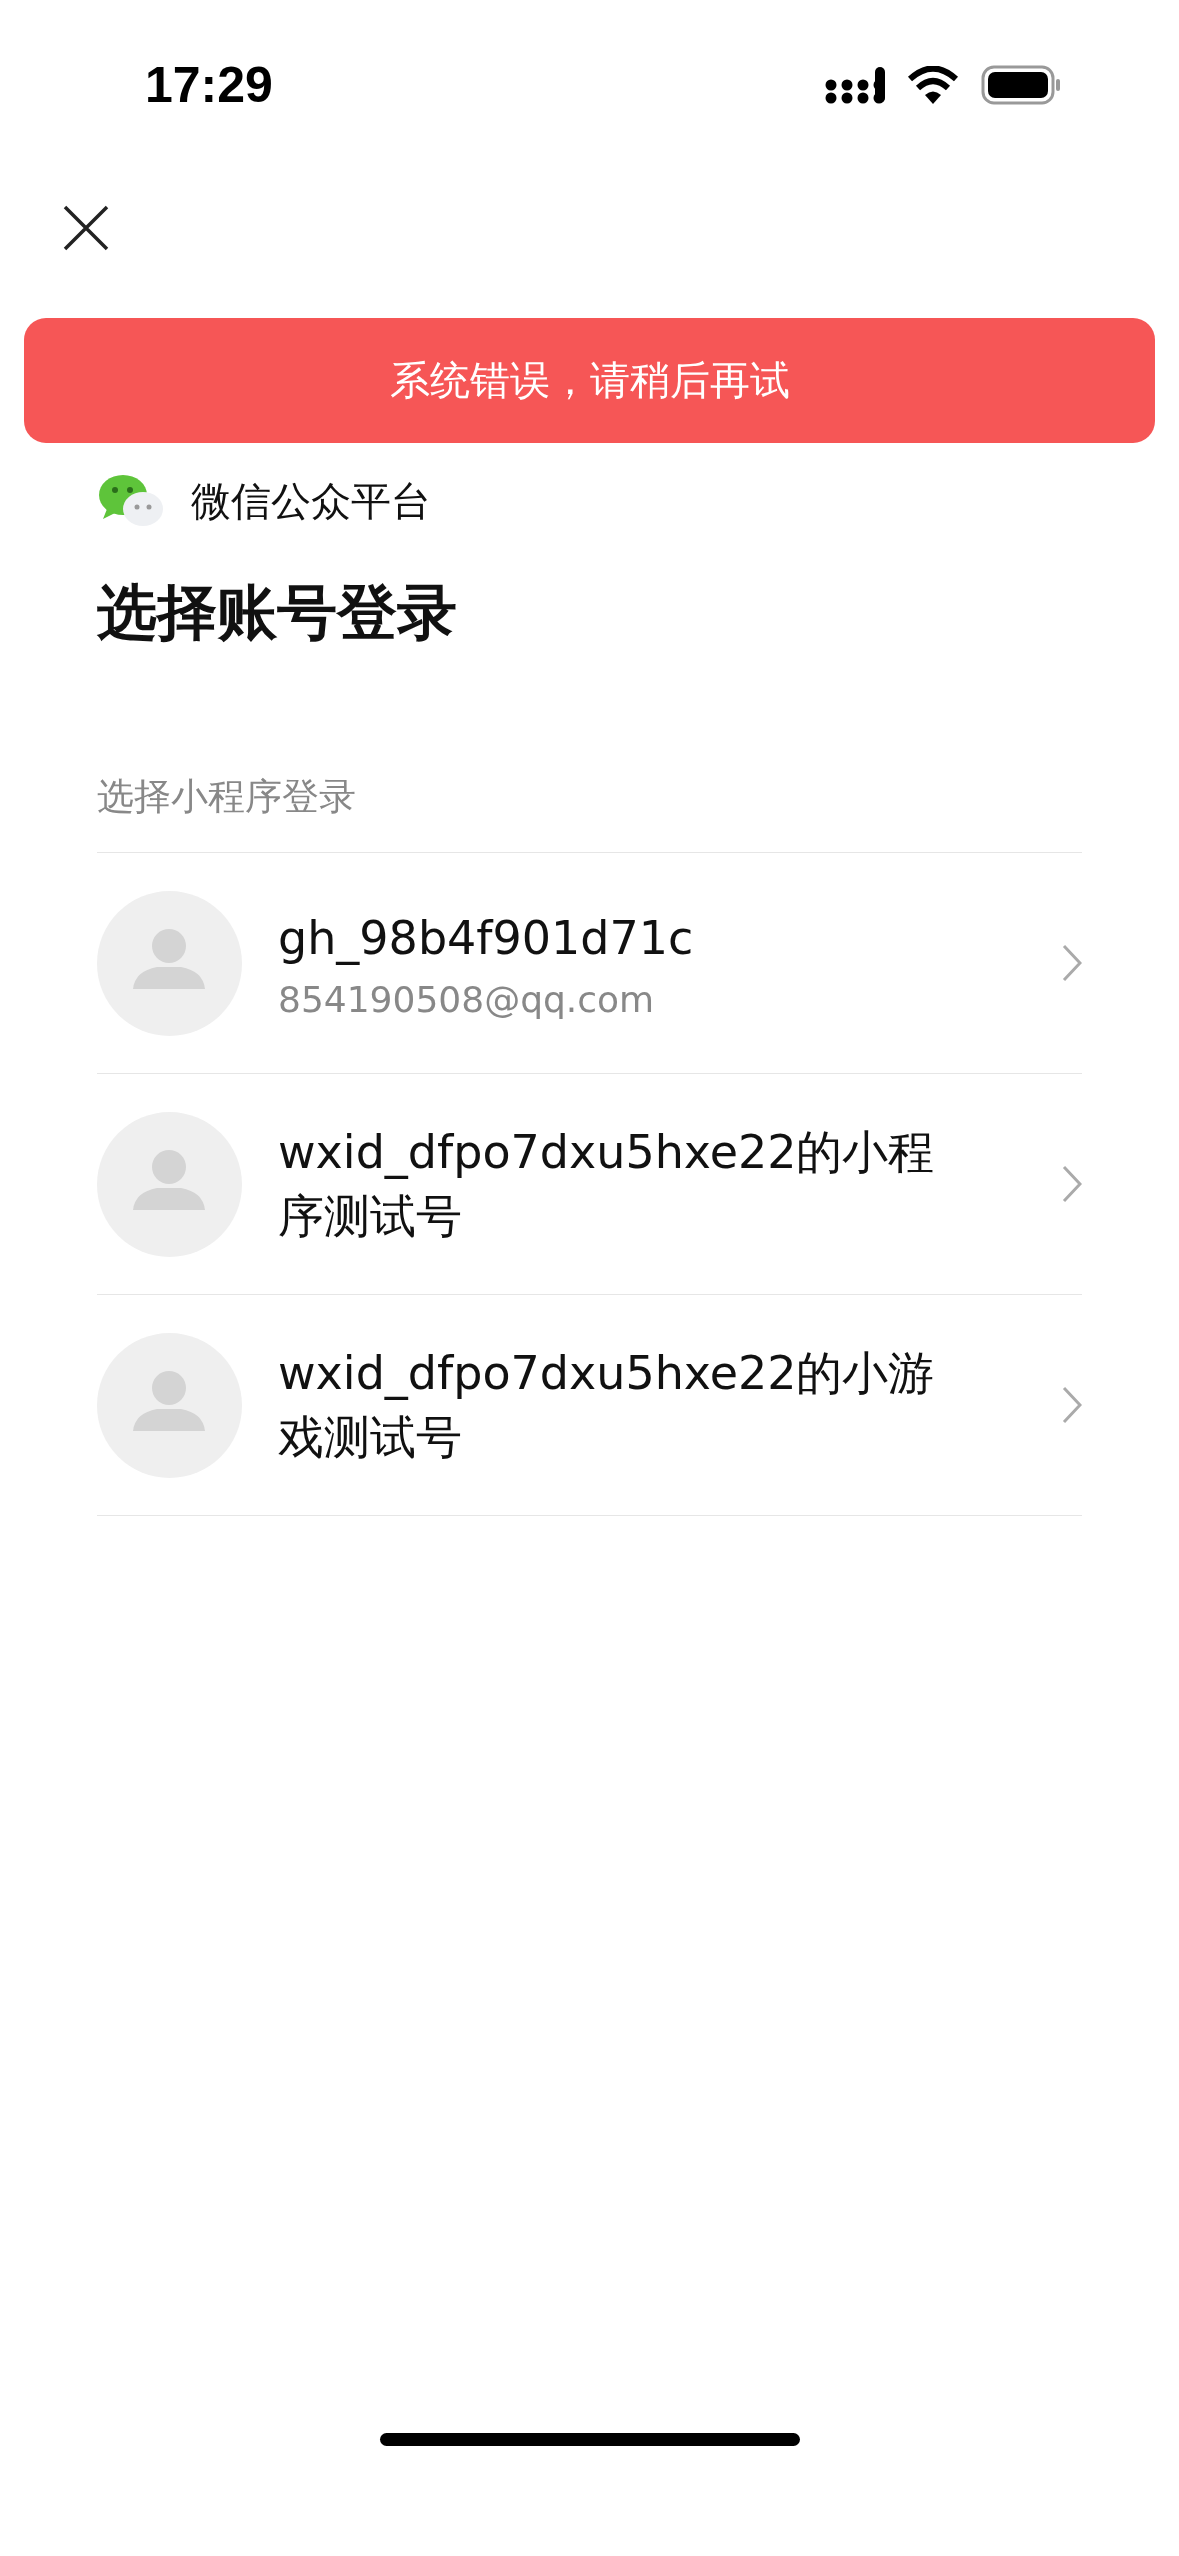 Image resolution: width=1179 pixels, height=2556 pixels. What do you see at coordinates (86, 227) in the screenshot?
I see `close-button` at bounding box center [86, 227].